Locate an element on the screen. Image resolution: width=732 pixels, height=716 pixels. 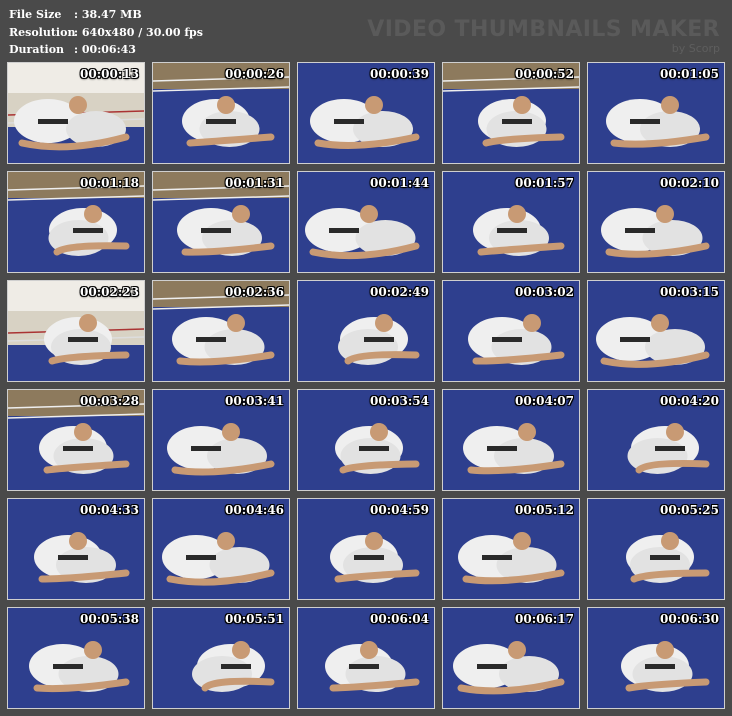
thumbnail-frame: 00:05:25 is located at coordinates (656, 549).